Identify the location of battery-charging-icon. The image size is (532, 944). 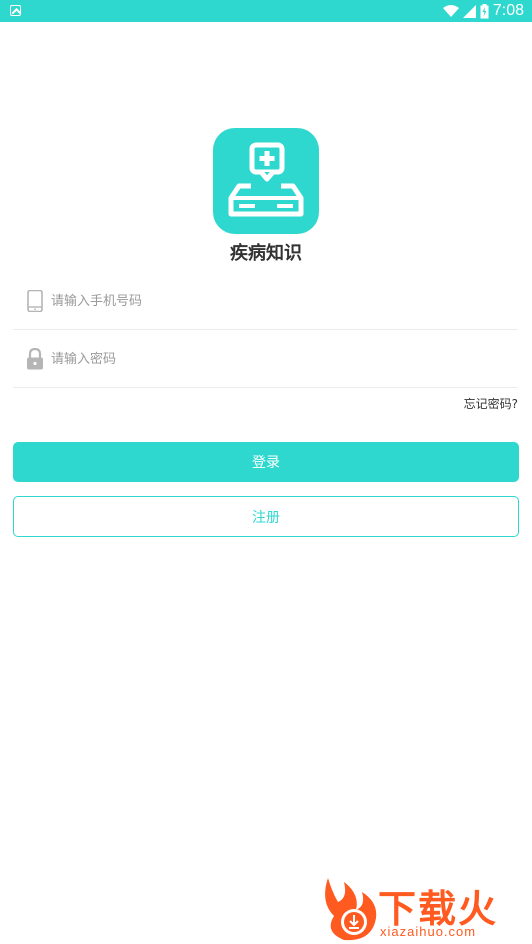
(484, 10).